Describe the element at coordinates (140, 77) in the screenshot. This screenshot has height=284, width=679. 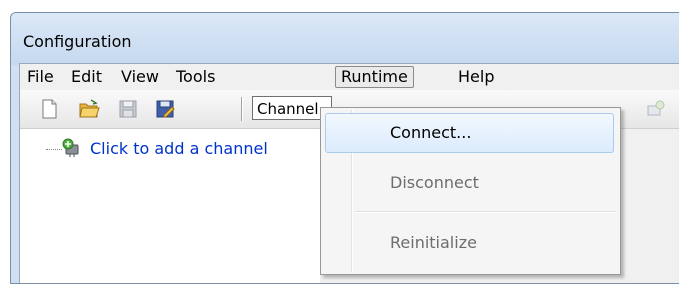
I see `menu-view: View` at that location.